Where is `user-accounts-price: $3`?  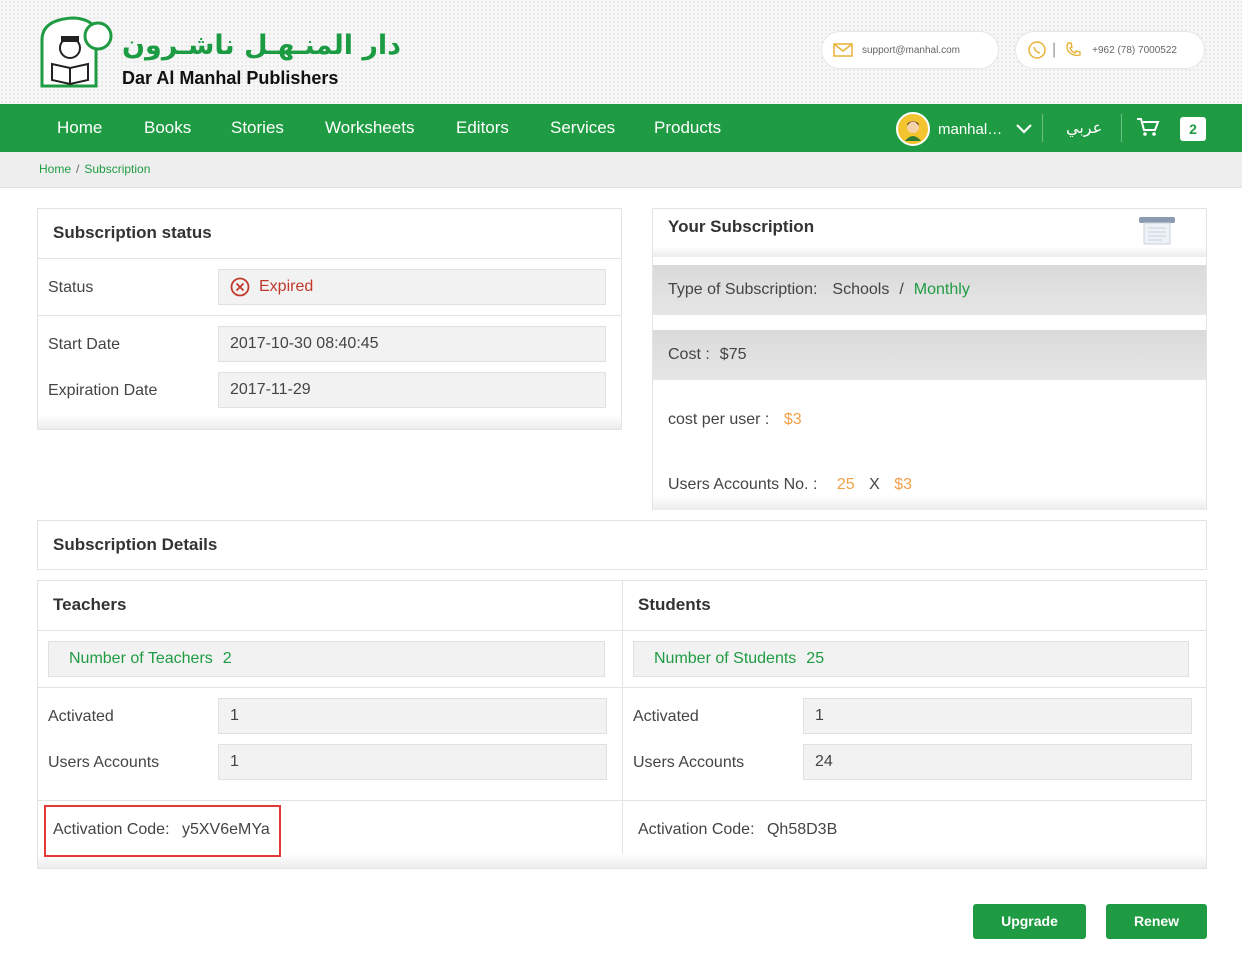
user-accounts-price: $3 is located at coordinates (903, 484).